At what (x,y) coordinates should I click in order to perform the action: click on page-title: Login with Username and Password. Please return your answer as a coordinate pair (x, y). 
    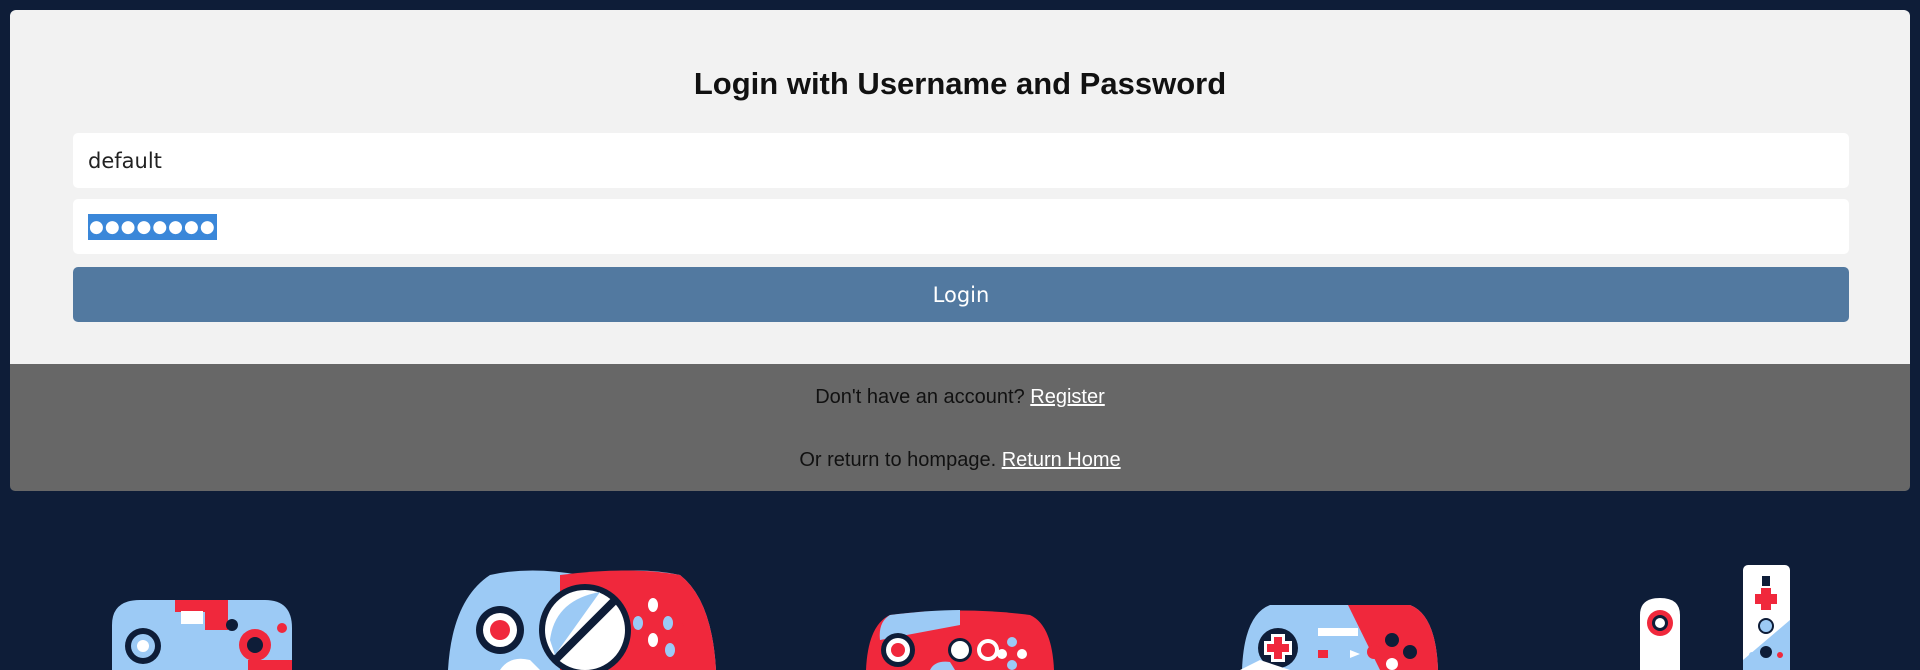
    Looking at the image, I should click on (960, 83).